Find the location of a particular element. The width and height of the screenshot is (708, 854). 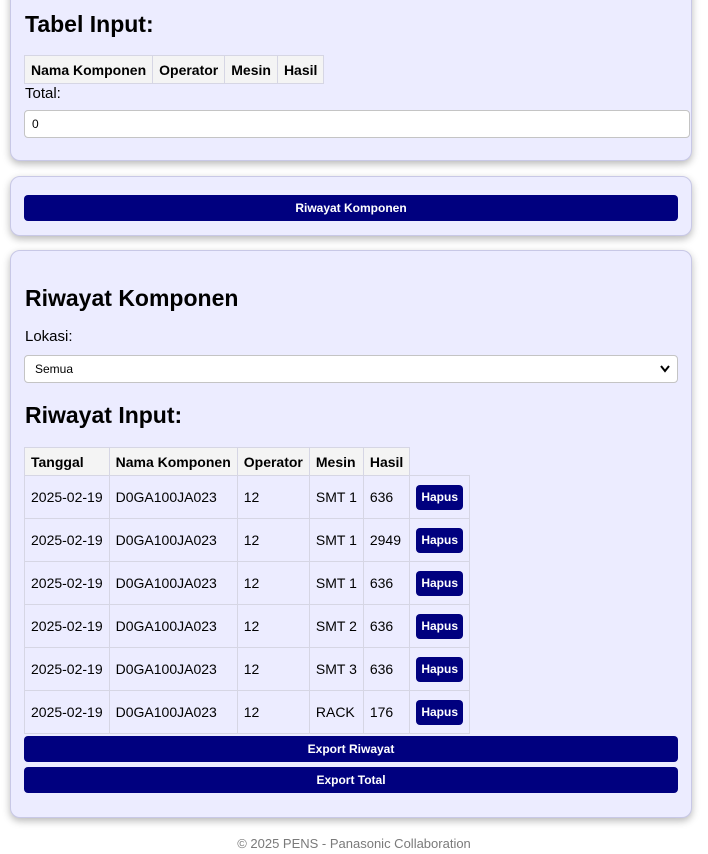

riwayat-button-card: Riwayat Komponen is located at coordinates (351, 206).